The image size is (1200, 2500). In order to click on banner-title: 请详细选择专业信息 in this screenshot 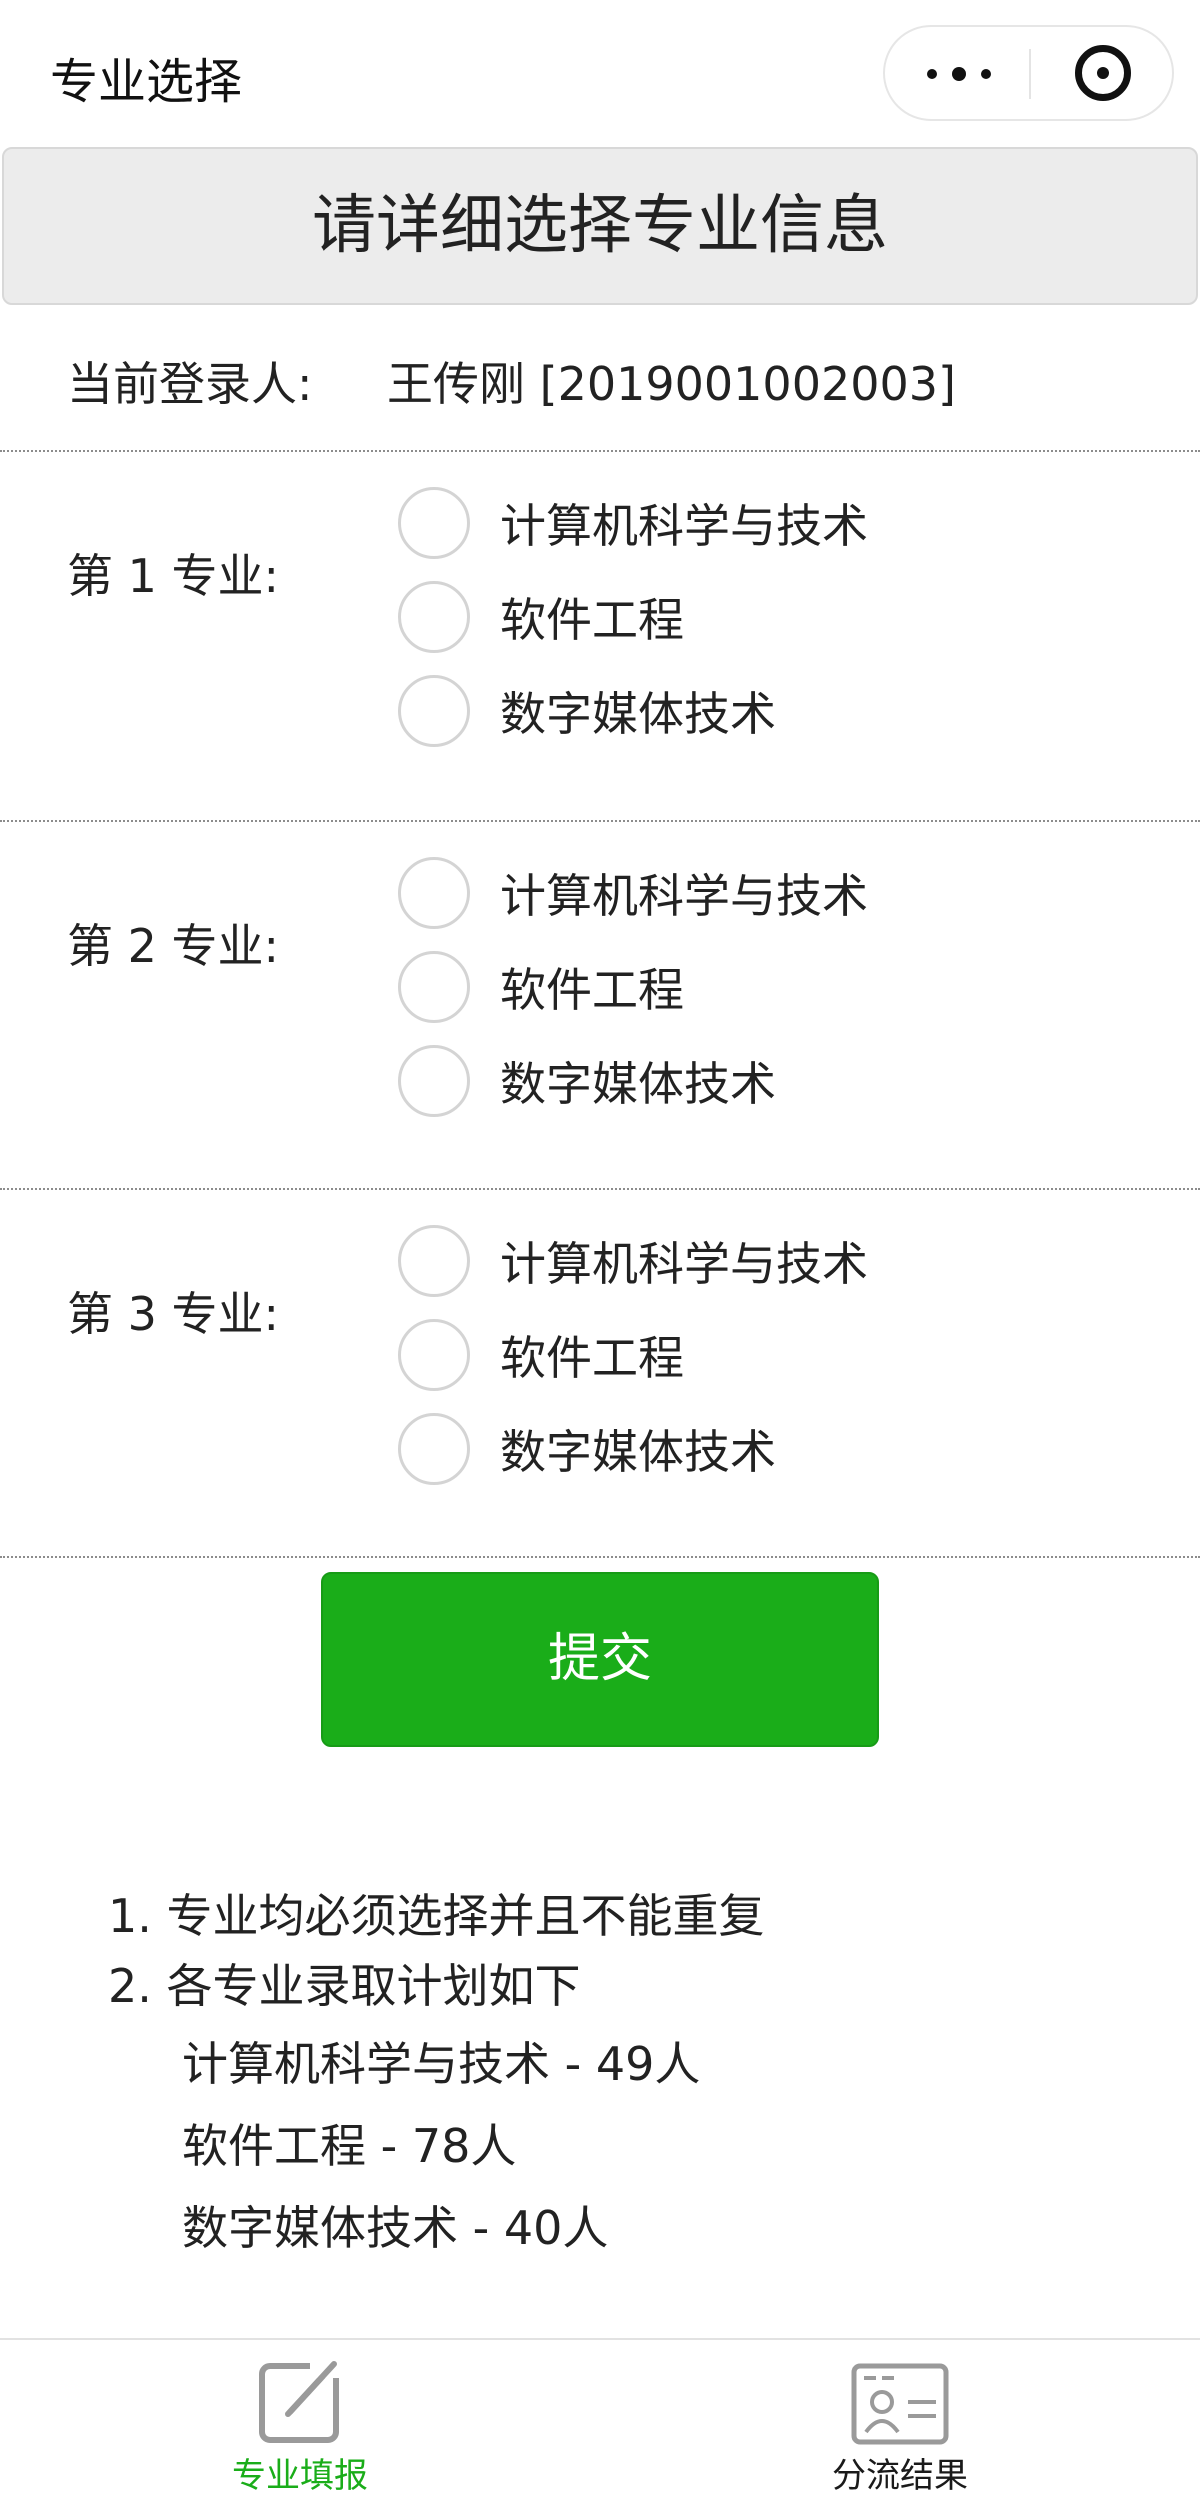, I will do `click(600, 226)`.